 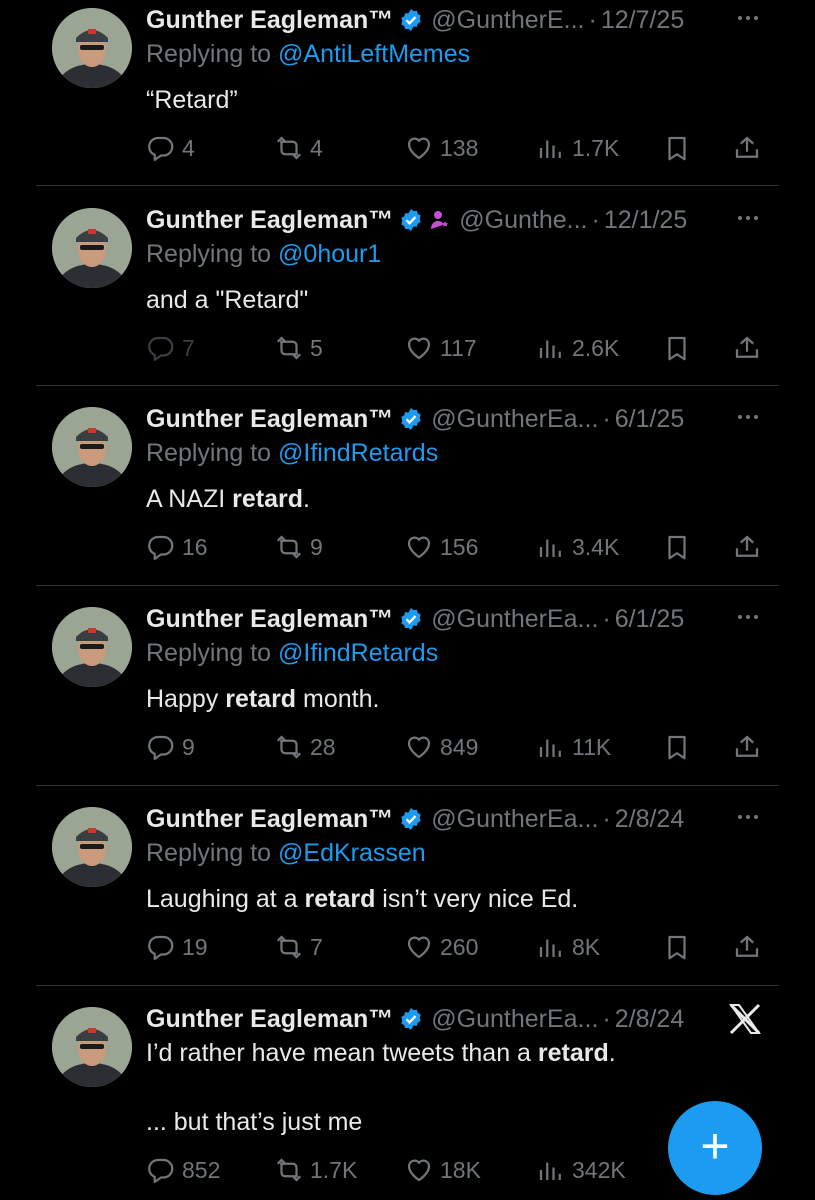 What do you see at coordinates (441, 148) in the screenshot?
I see `like-button: 138` at bounding box center [441, 148].